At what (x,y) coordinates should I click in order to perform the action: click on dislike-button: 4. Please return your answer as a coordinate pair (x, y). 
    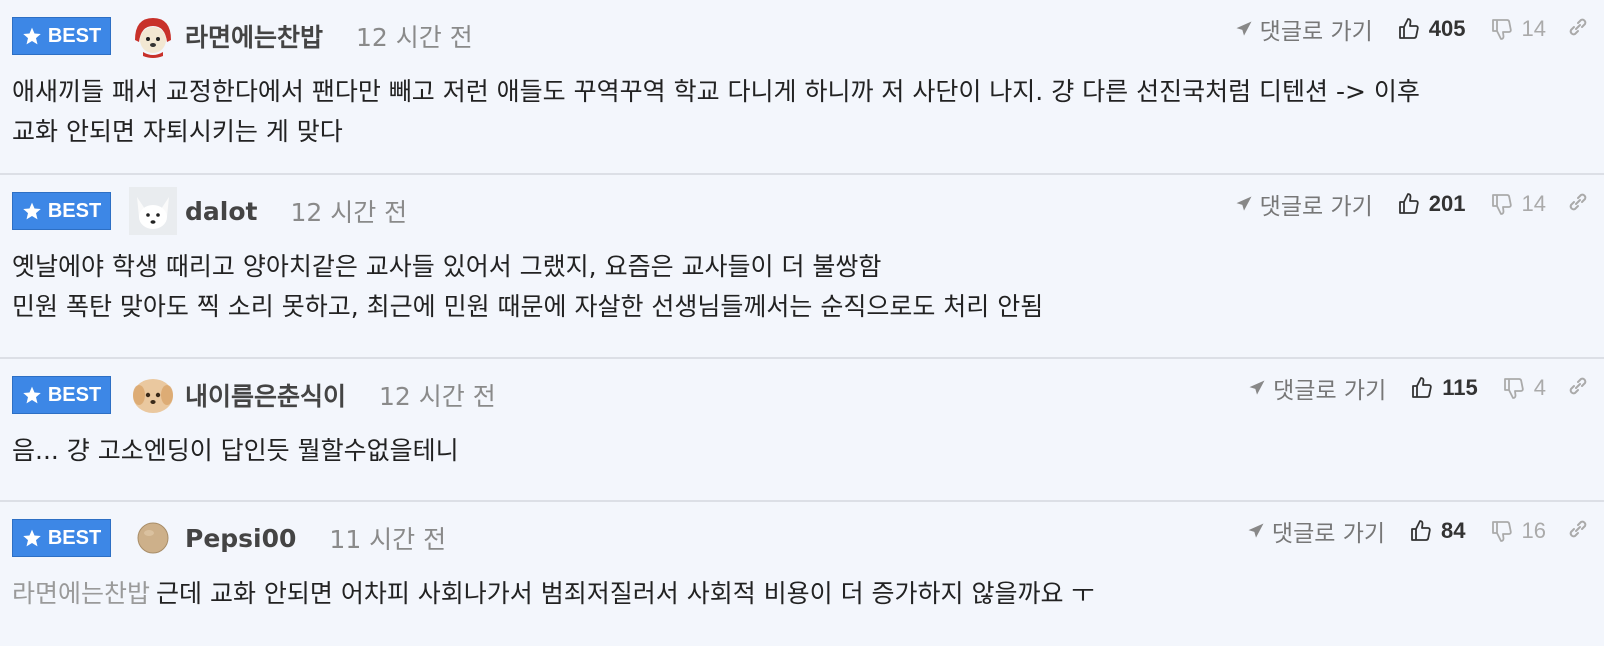
    Looking at the image, I should click on (1524, 388).